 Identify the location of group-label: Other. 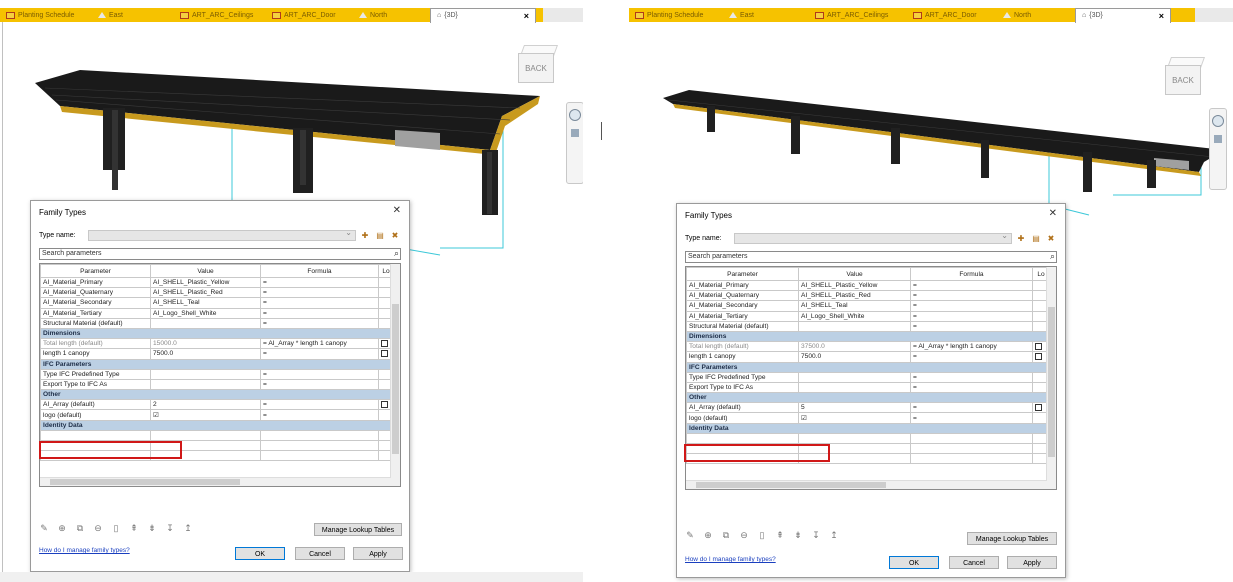
(217, 395).